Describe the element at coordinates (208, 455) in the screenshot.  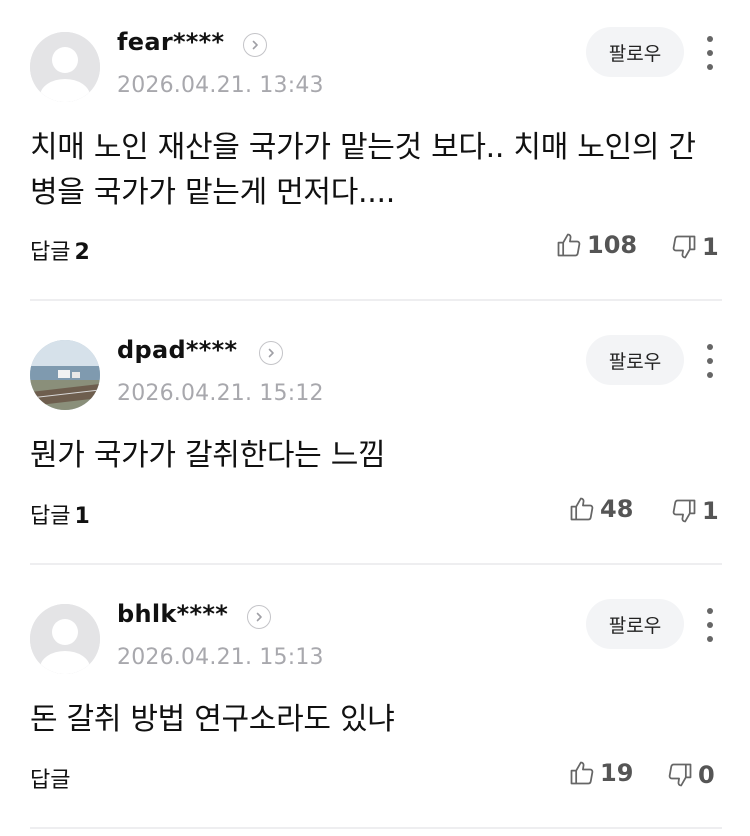
I see `comment-text: 뭔가 국가가 갈취한다는 느낌` at that location.